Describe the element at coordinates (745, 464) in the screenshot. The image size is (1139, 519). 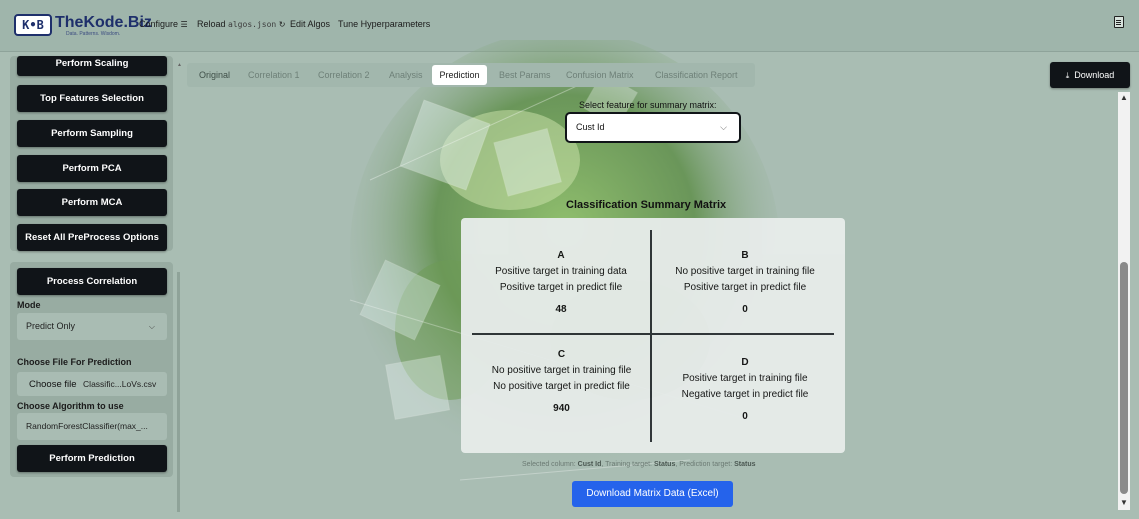
I see `prediction-value: Status` at that location.